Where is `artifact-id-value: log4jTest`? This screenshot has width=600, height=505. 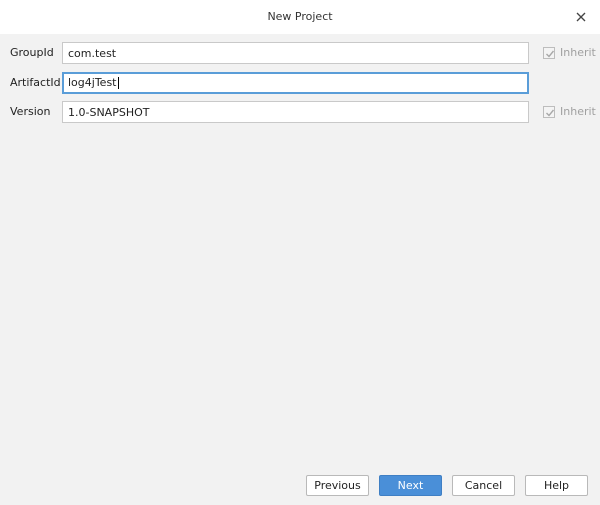
artifact-id-value: log4jTest is located at coordinates (92, 82).